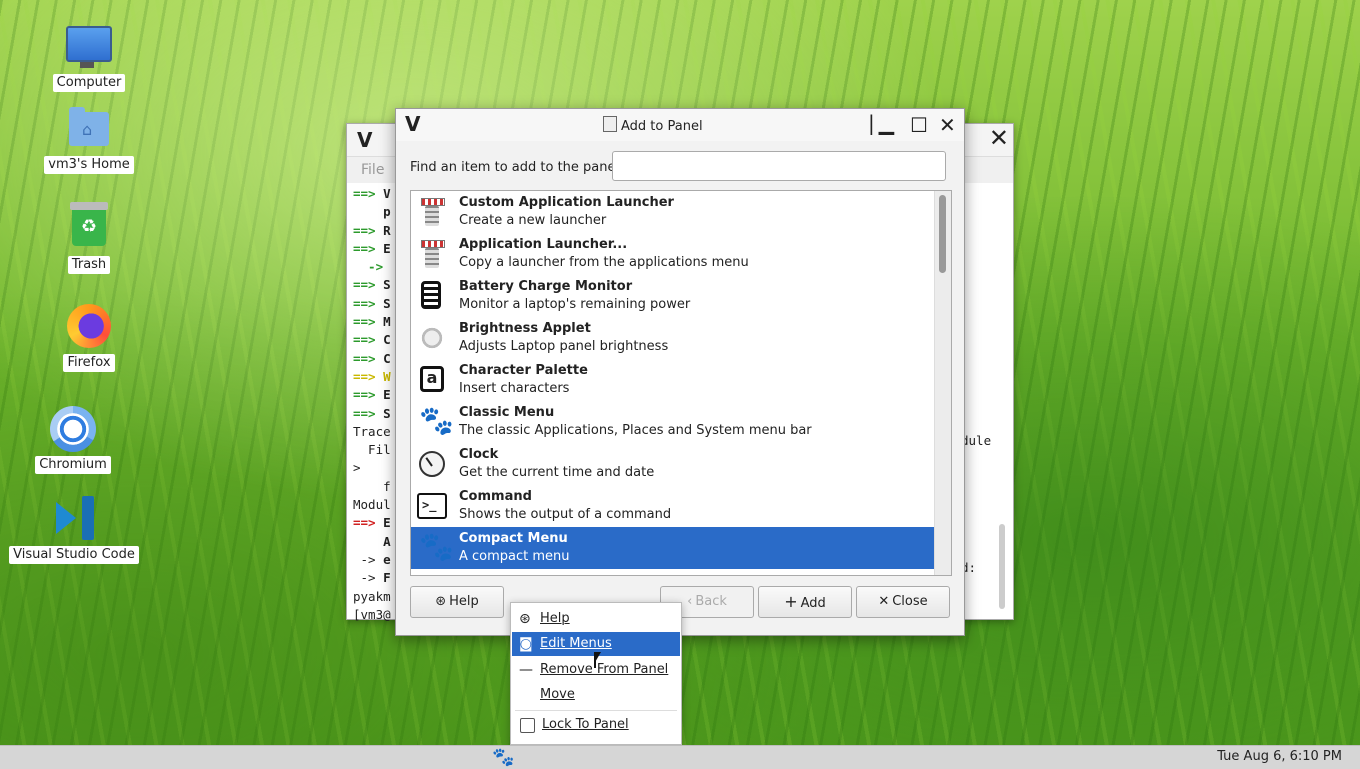  I want to click on list-item-name: Compact Menu, so click(513, 538).